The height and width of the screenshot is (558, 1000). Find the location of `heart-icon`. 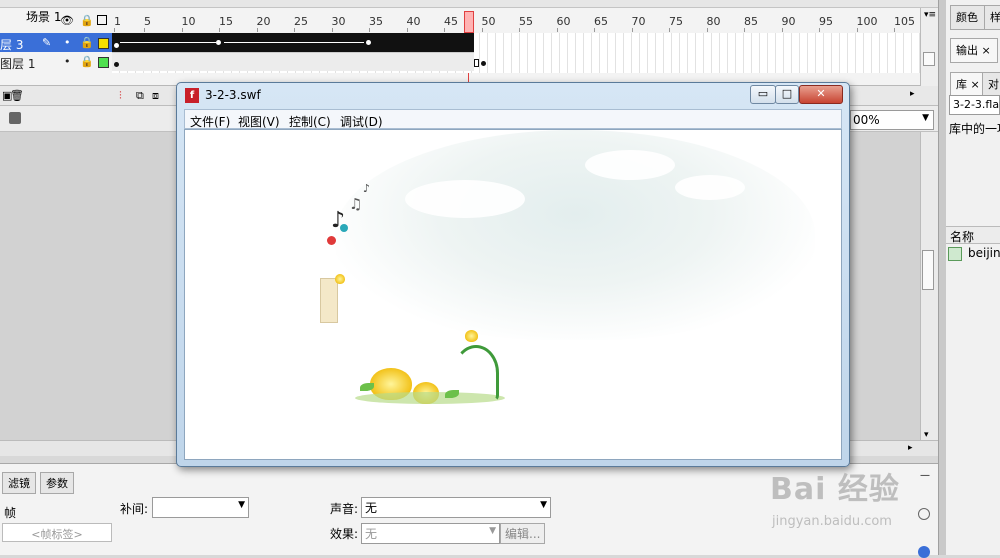

heart-icon is located at coordinates (344, 228).